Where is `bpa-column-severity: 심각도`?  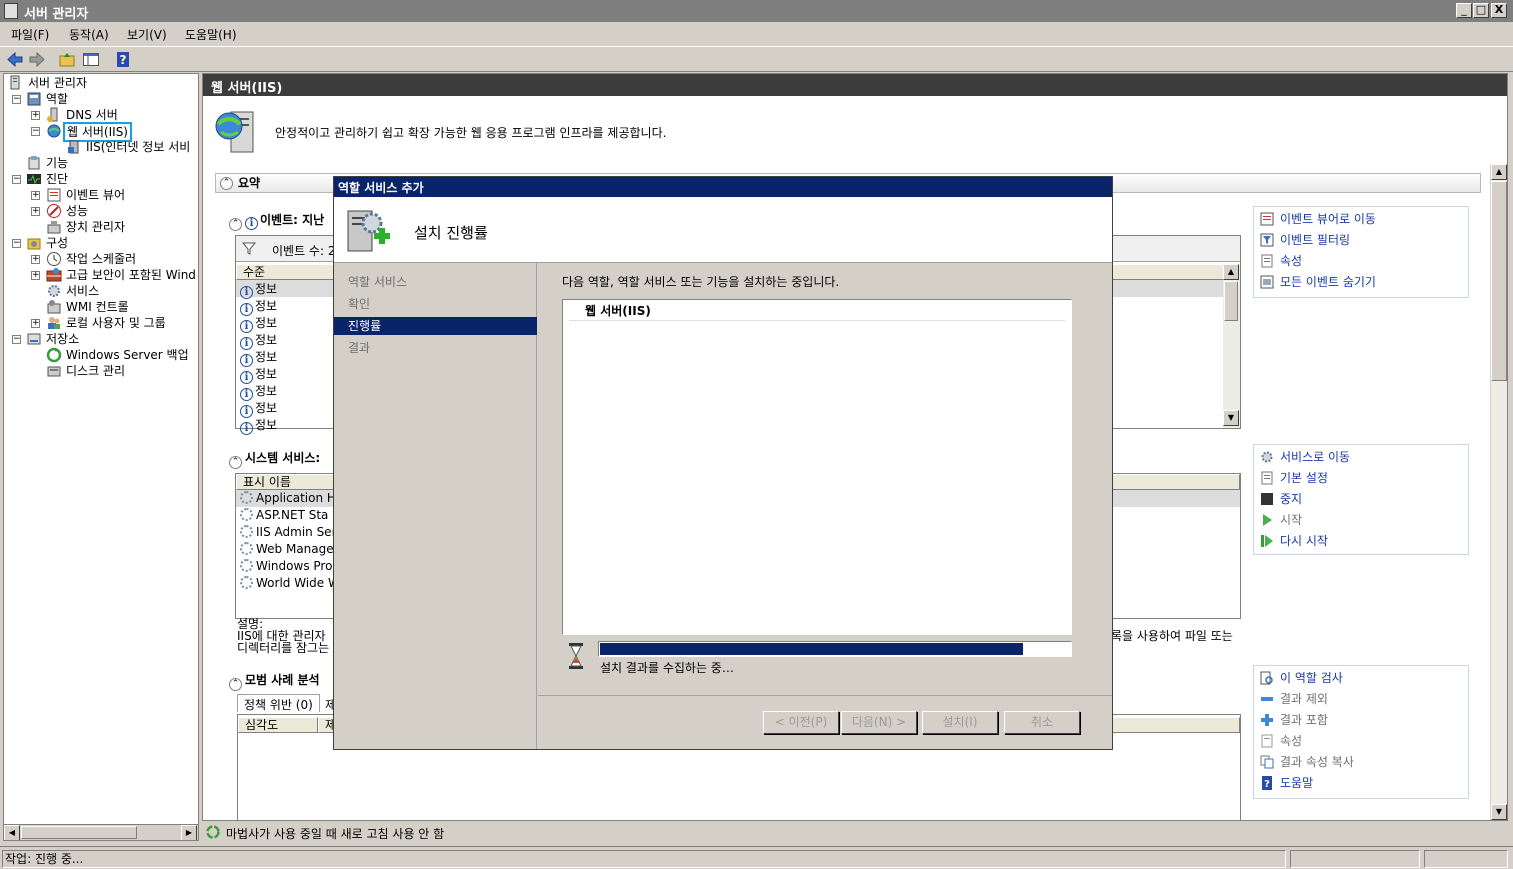 bpa-column-severity: 심각도 is located at coordinates (278, 725).